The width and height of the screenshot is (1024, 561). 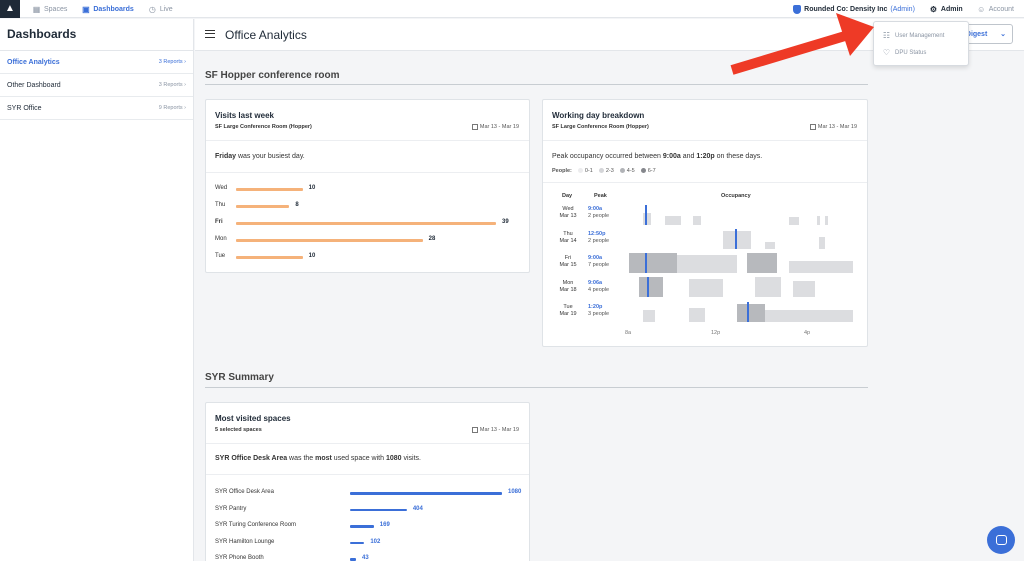 I want to click on bar-label: SYR Phone Booth, so click(x=239, y=558).